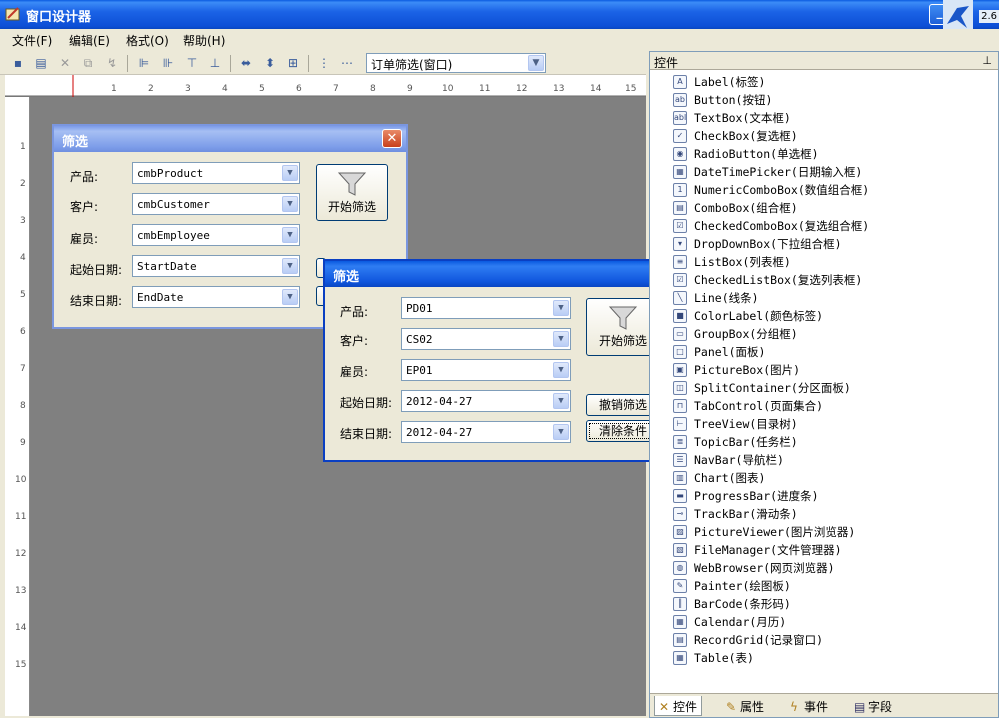 The height and width of the screenshot is (718, 999). Describe the element at coordinates (23, 369) in the screenshot. I see `ruler-tick-label: 7` at that location.